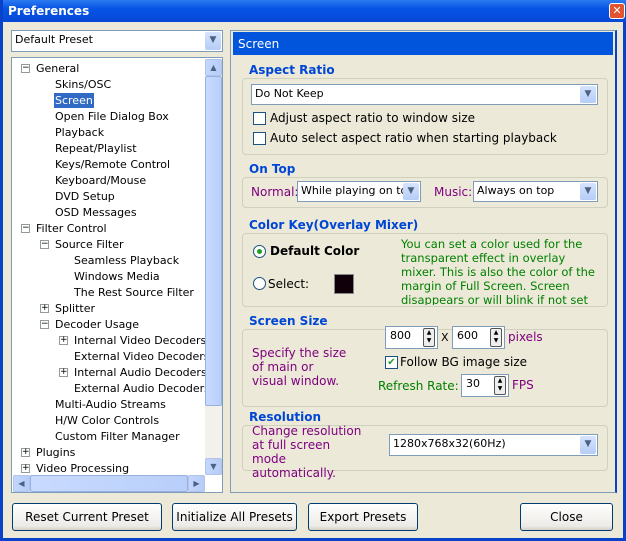 This screenshot has height=541, width=626. I want to click on tree-item: Open File Dialog Box, so click(112, 116).